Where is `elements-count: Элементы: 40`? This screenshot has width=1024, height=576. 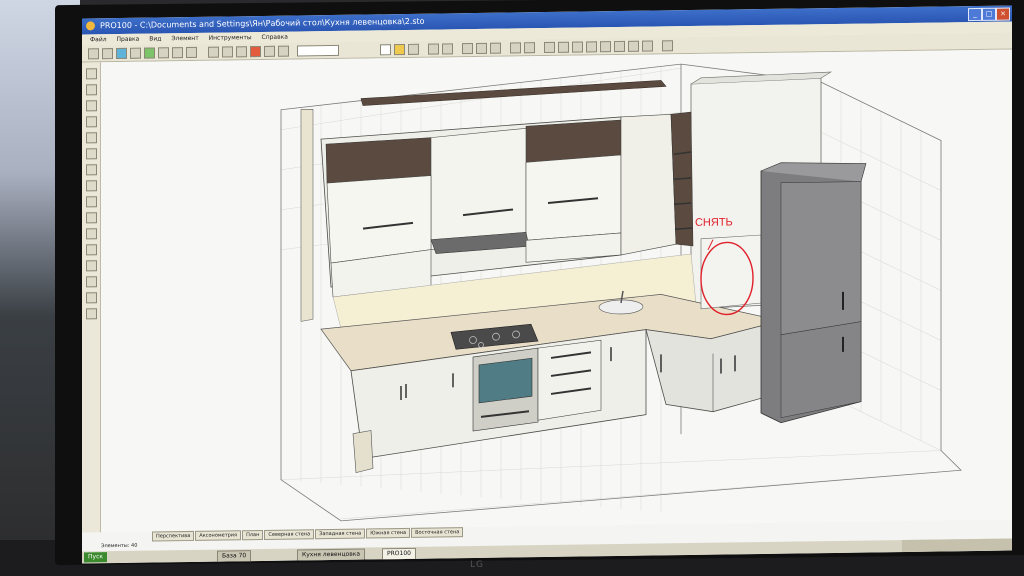
elements-count: Элементы: 40 is located at coordinates (119, 546).